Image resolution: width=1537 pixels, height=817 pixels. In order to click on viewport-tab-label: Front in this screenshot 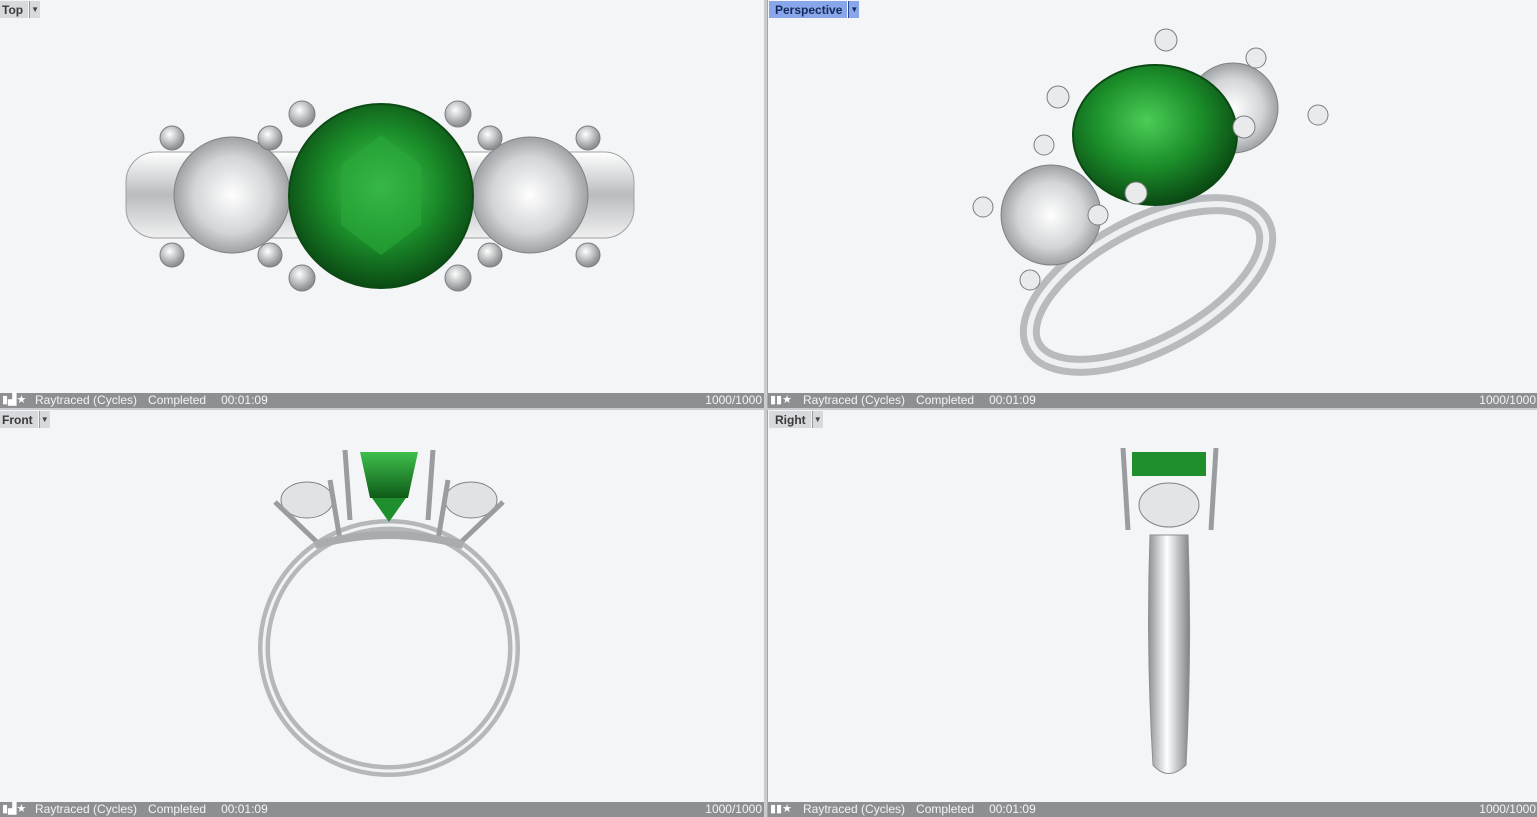, I will do `click(19, 419)`.